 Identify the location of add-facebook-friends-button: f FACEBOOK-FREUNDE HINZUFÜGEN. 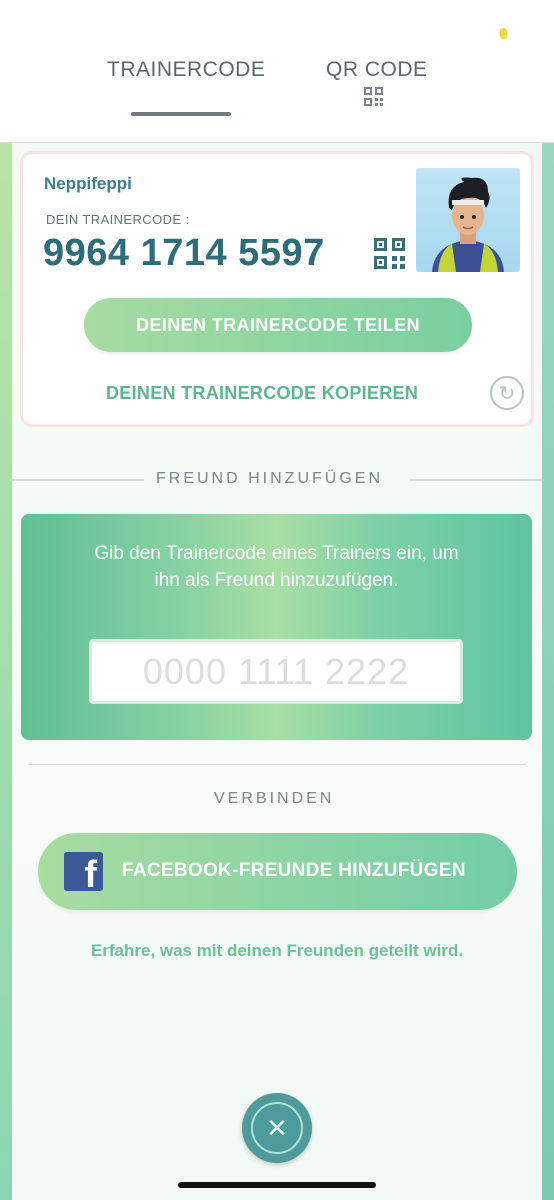
(277, 871).